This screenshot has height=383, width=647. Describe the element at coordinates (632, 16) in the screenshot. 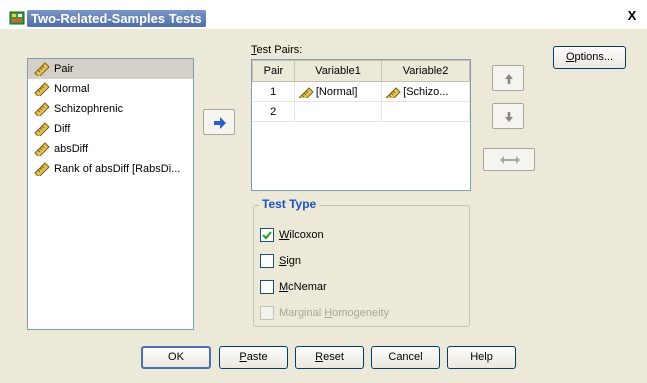

I see `close-button: X` at that location.